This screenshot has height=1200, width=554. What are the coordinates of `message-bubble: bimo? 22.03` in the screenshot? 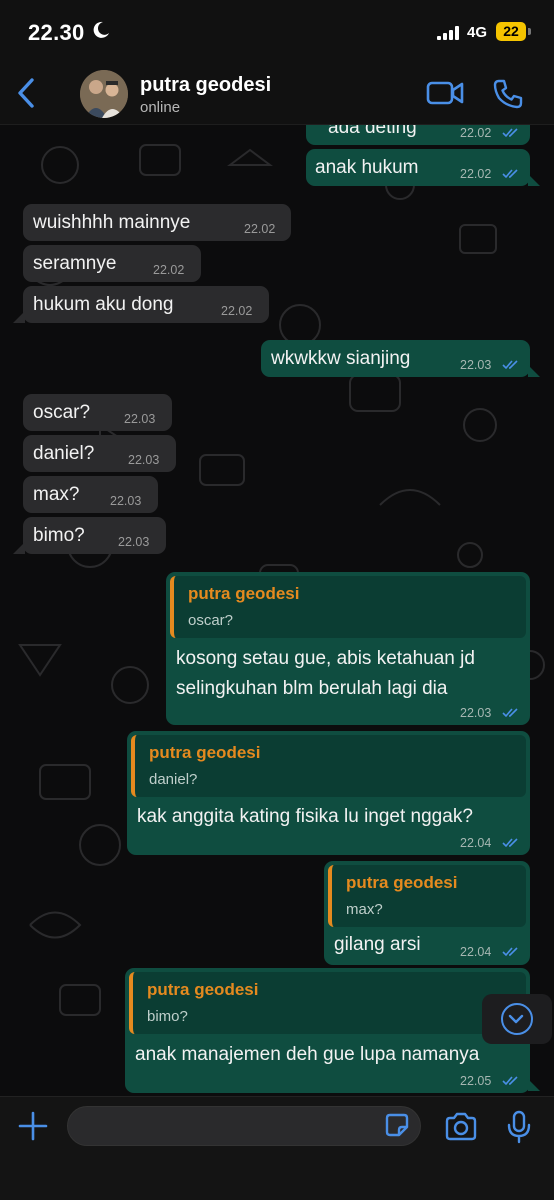 It's located at (94, 535).